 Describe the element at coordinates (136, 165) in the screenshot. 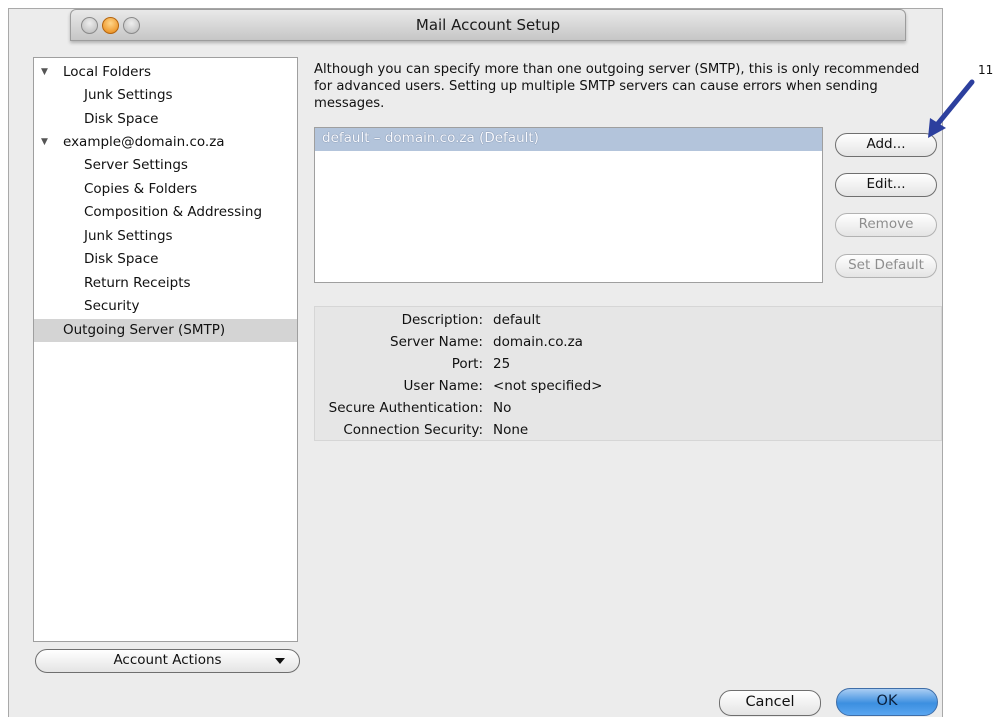

I see `tree-item-label: Server Settings` at that location.